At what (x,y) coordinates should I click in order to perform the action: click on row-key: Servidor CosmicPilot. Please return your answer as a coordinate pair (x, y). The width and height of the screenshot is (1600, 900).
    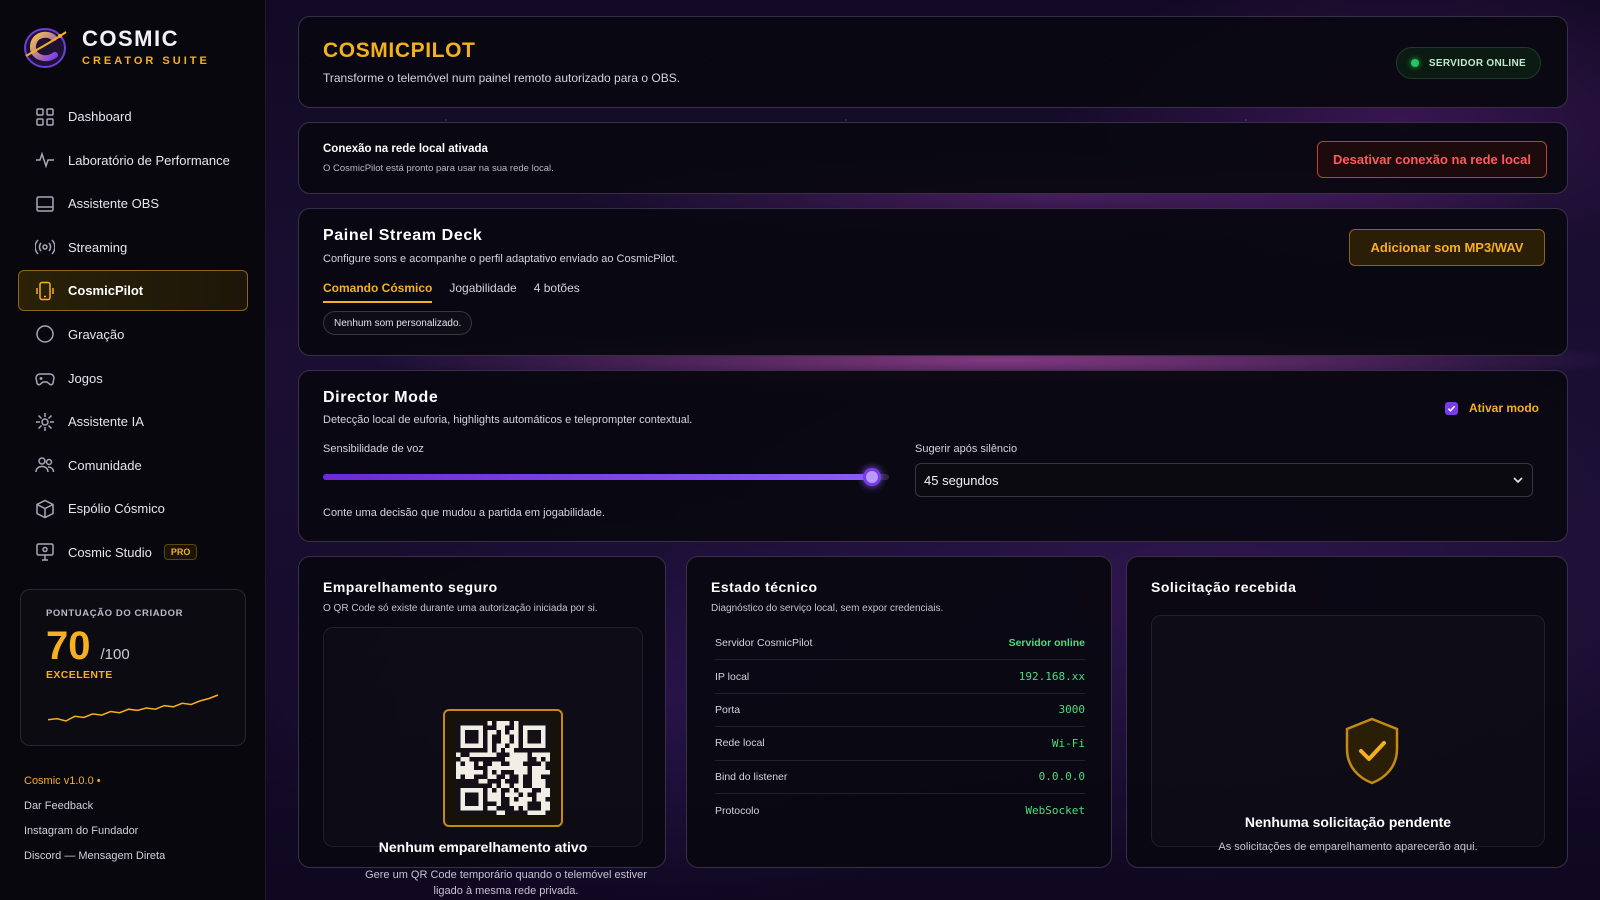
    Looking at the image, I should click on (764, 643).